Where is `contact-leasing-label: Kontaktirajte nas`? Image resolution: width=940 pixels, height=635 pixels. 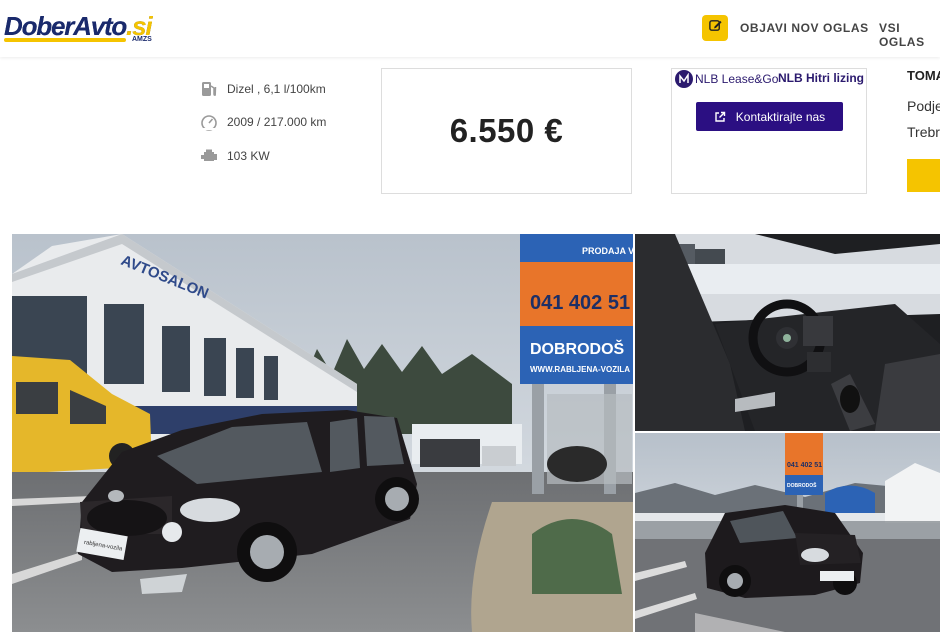 contact-leasing-label: Kontaktirajte nas is located at coordinates (780, 116).